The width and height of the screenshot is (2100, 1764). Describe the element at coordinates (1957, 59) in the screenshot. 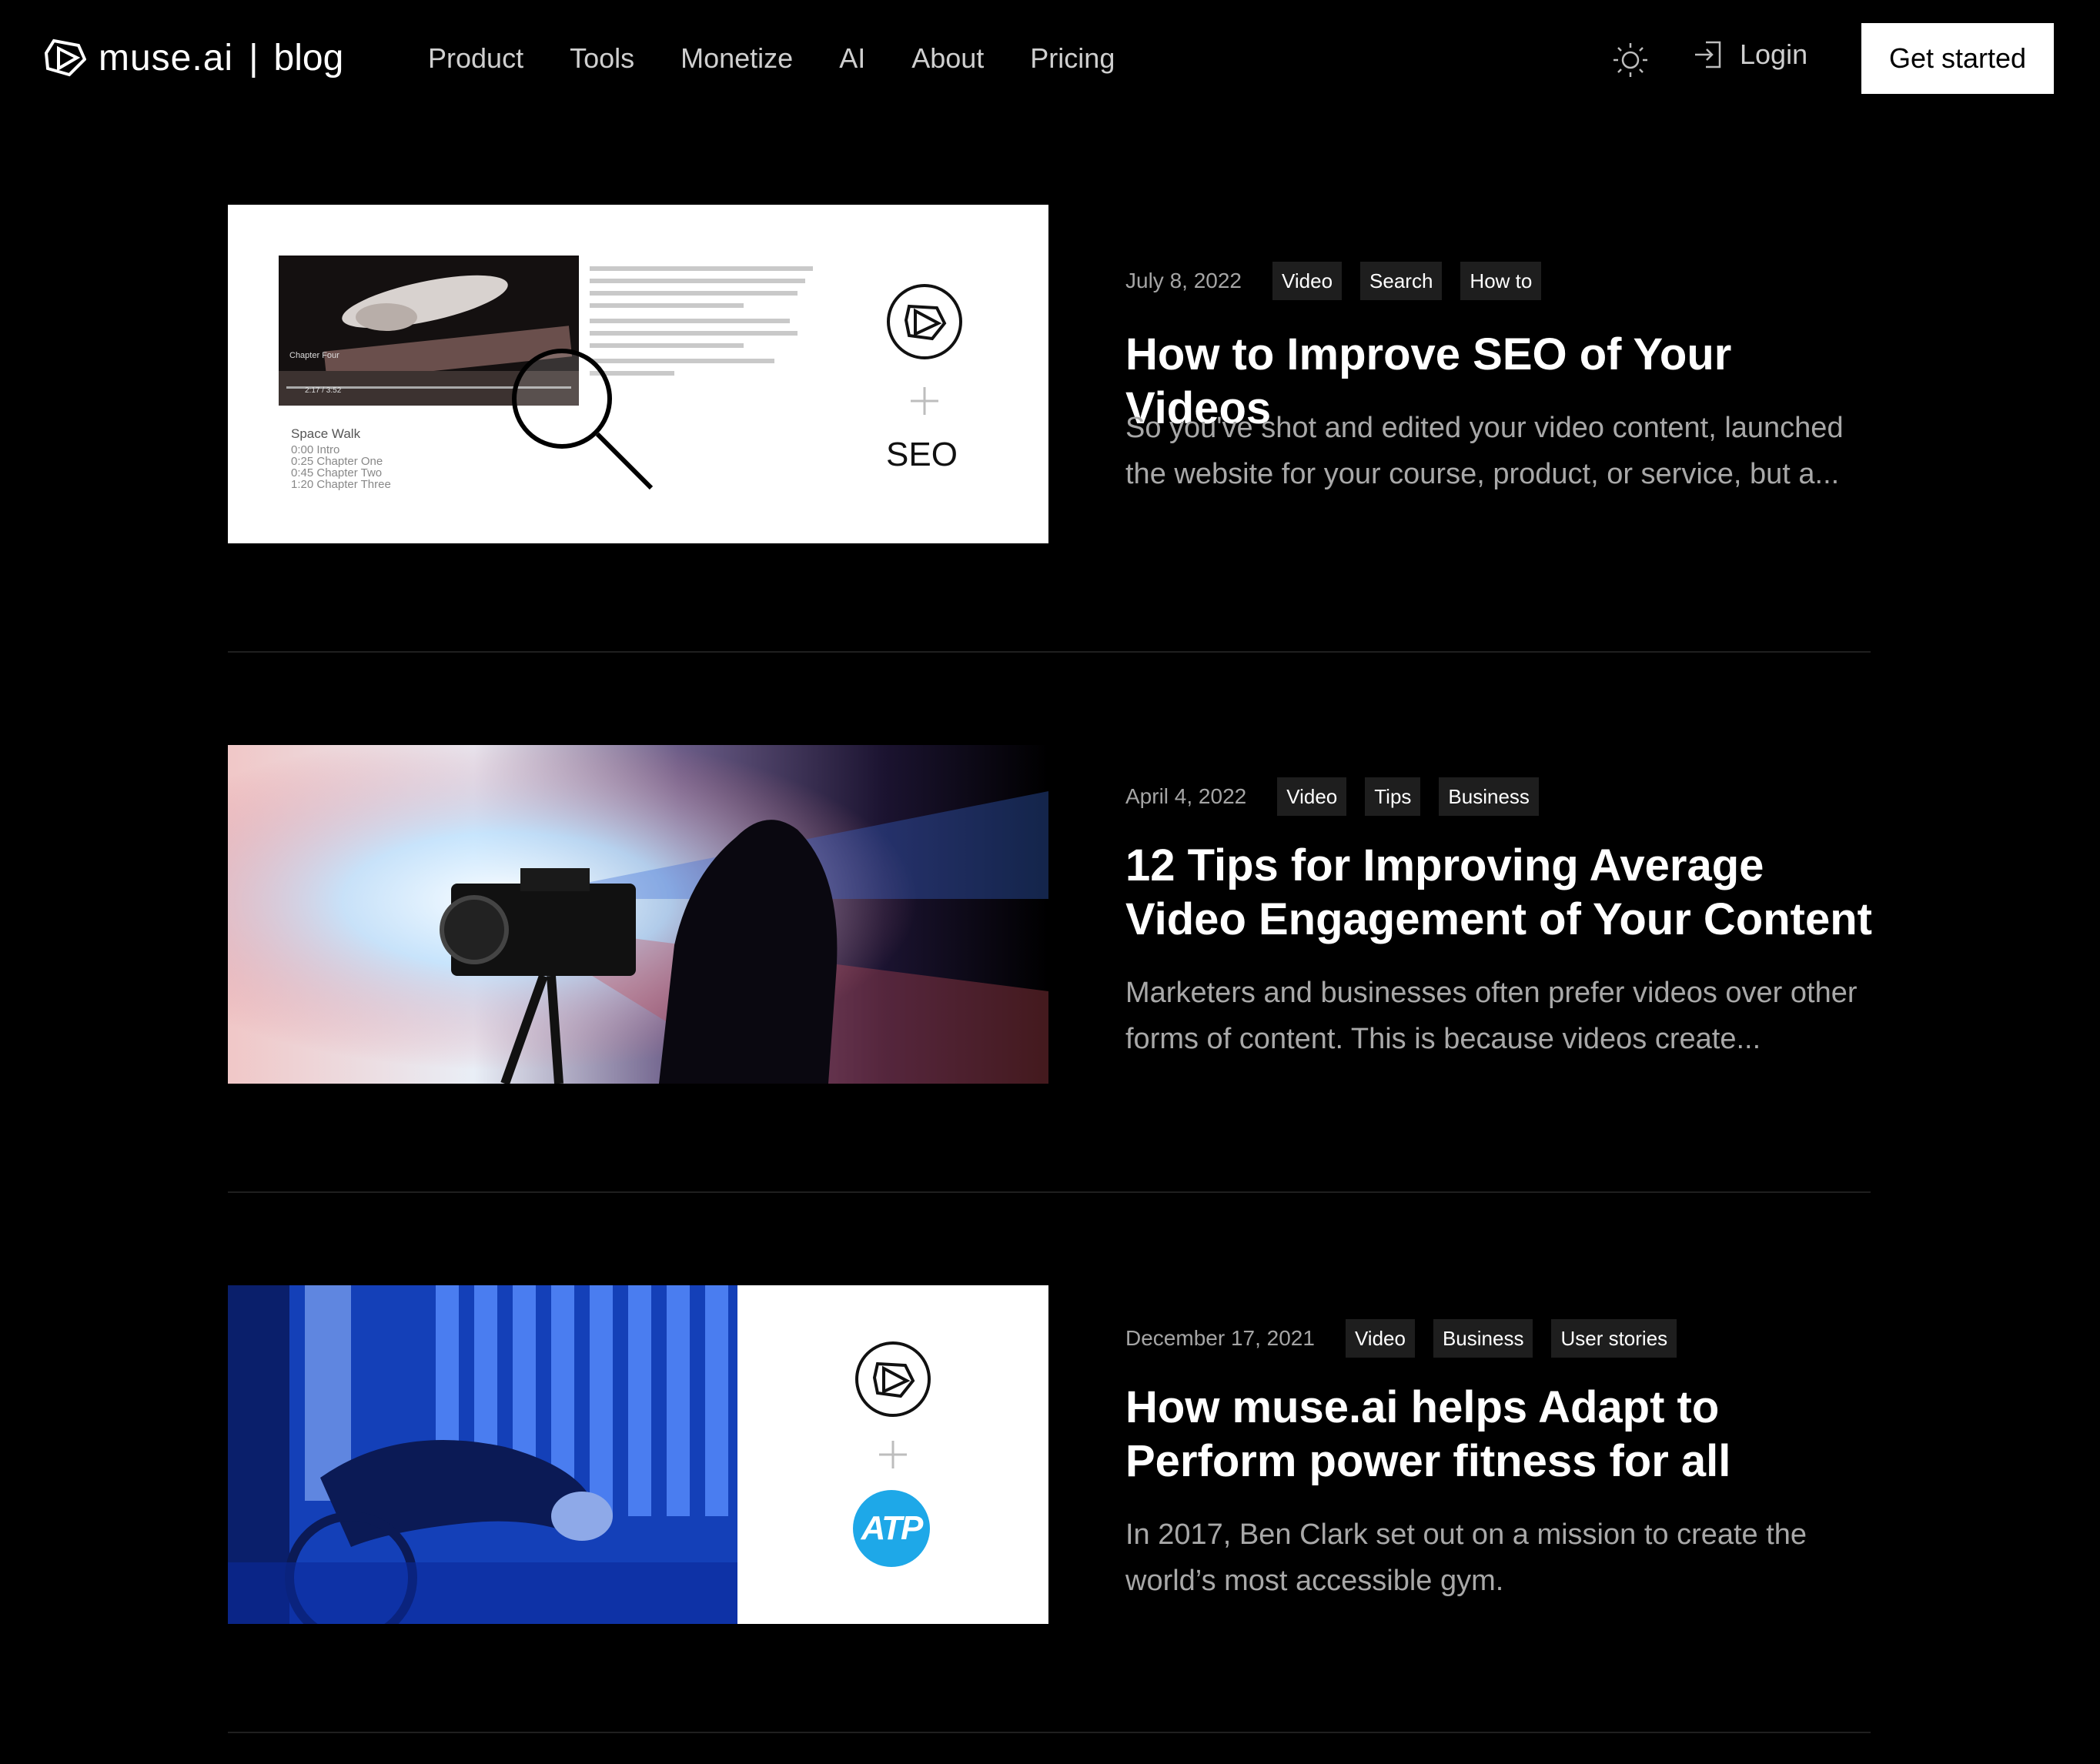

I see `get-started-button: Get started` at that location.